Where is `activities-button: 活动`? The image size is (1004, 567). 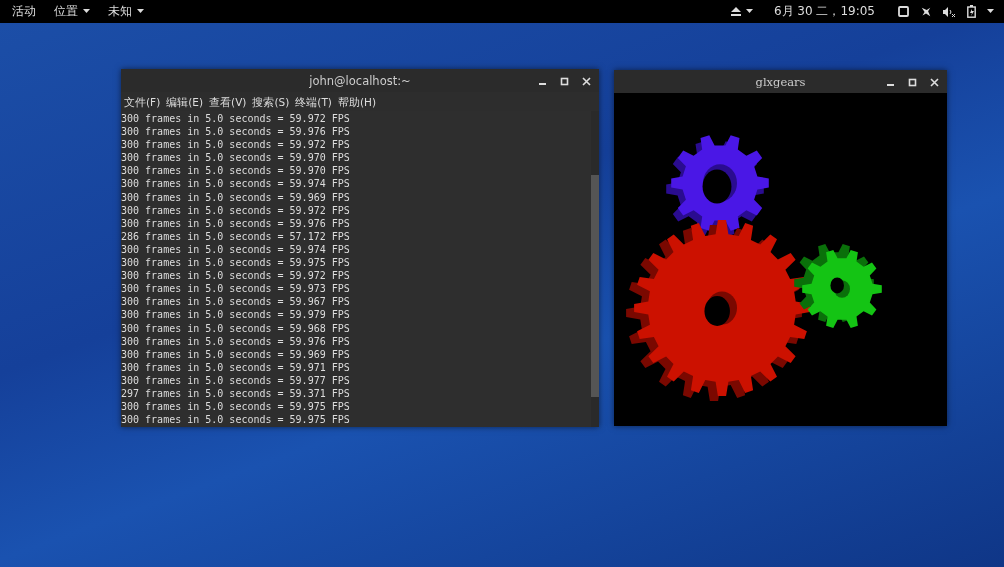
activities-button: 活动 is located at coordinates (24, 11).